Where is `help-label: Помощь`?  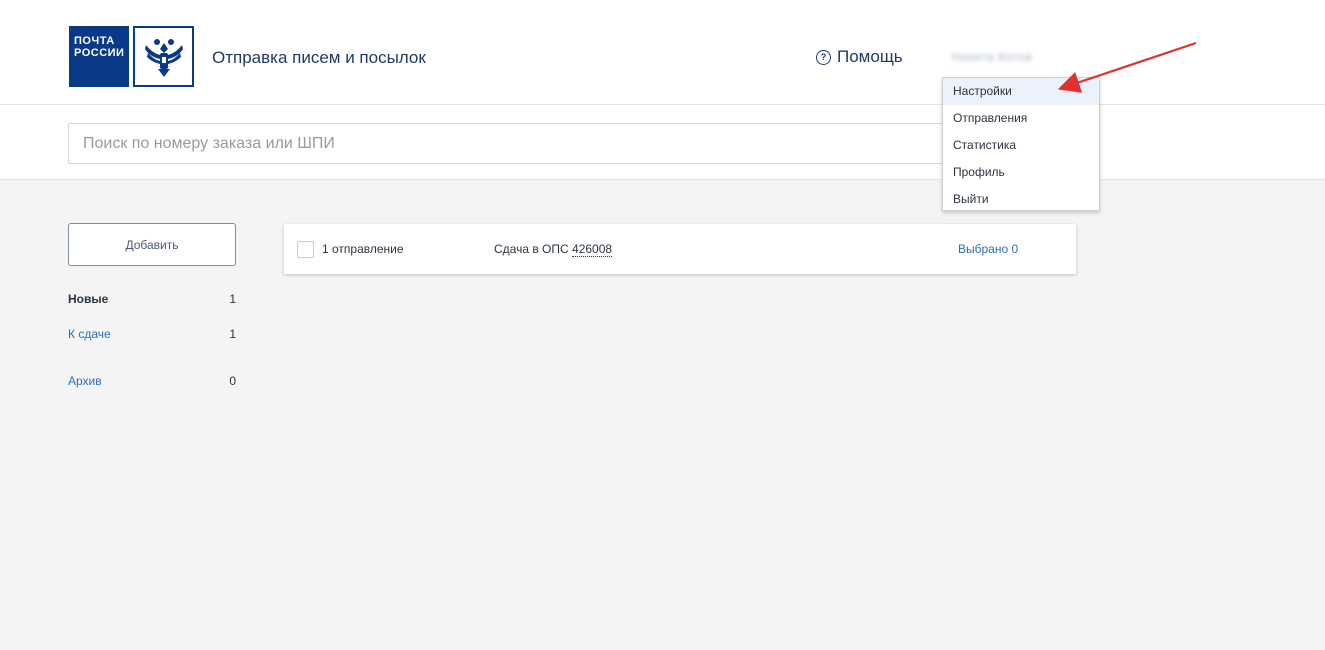 help-label: Помощь is located at coordinates (870, 56).